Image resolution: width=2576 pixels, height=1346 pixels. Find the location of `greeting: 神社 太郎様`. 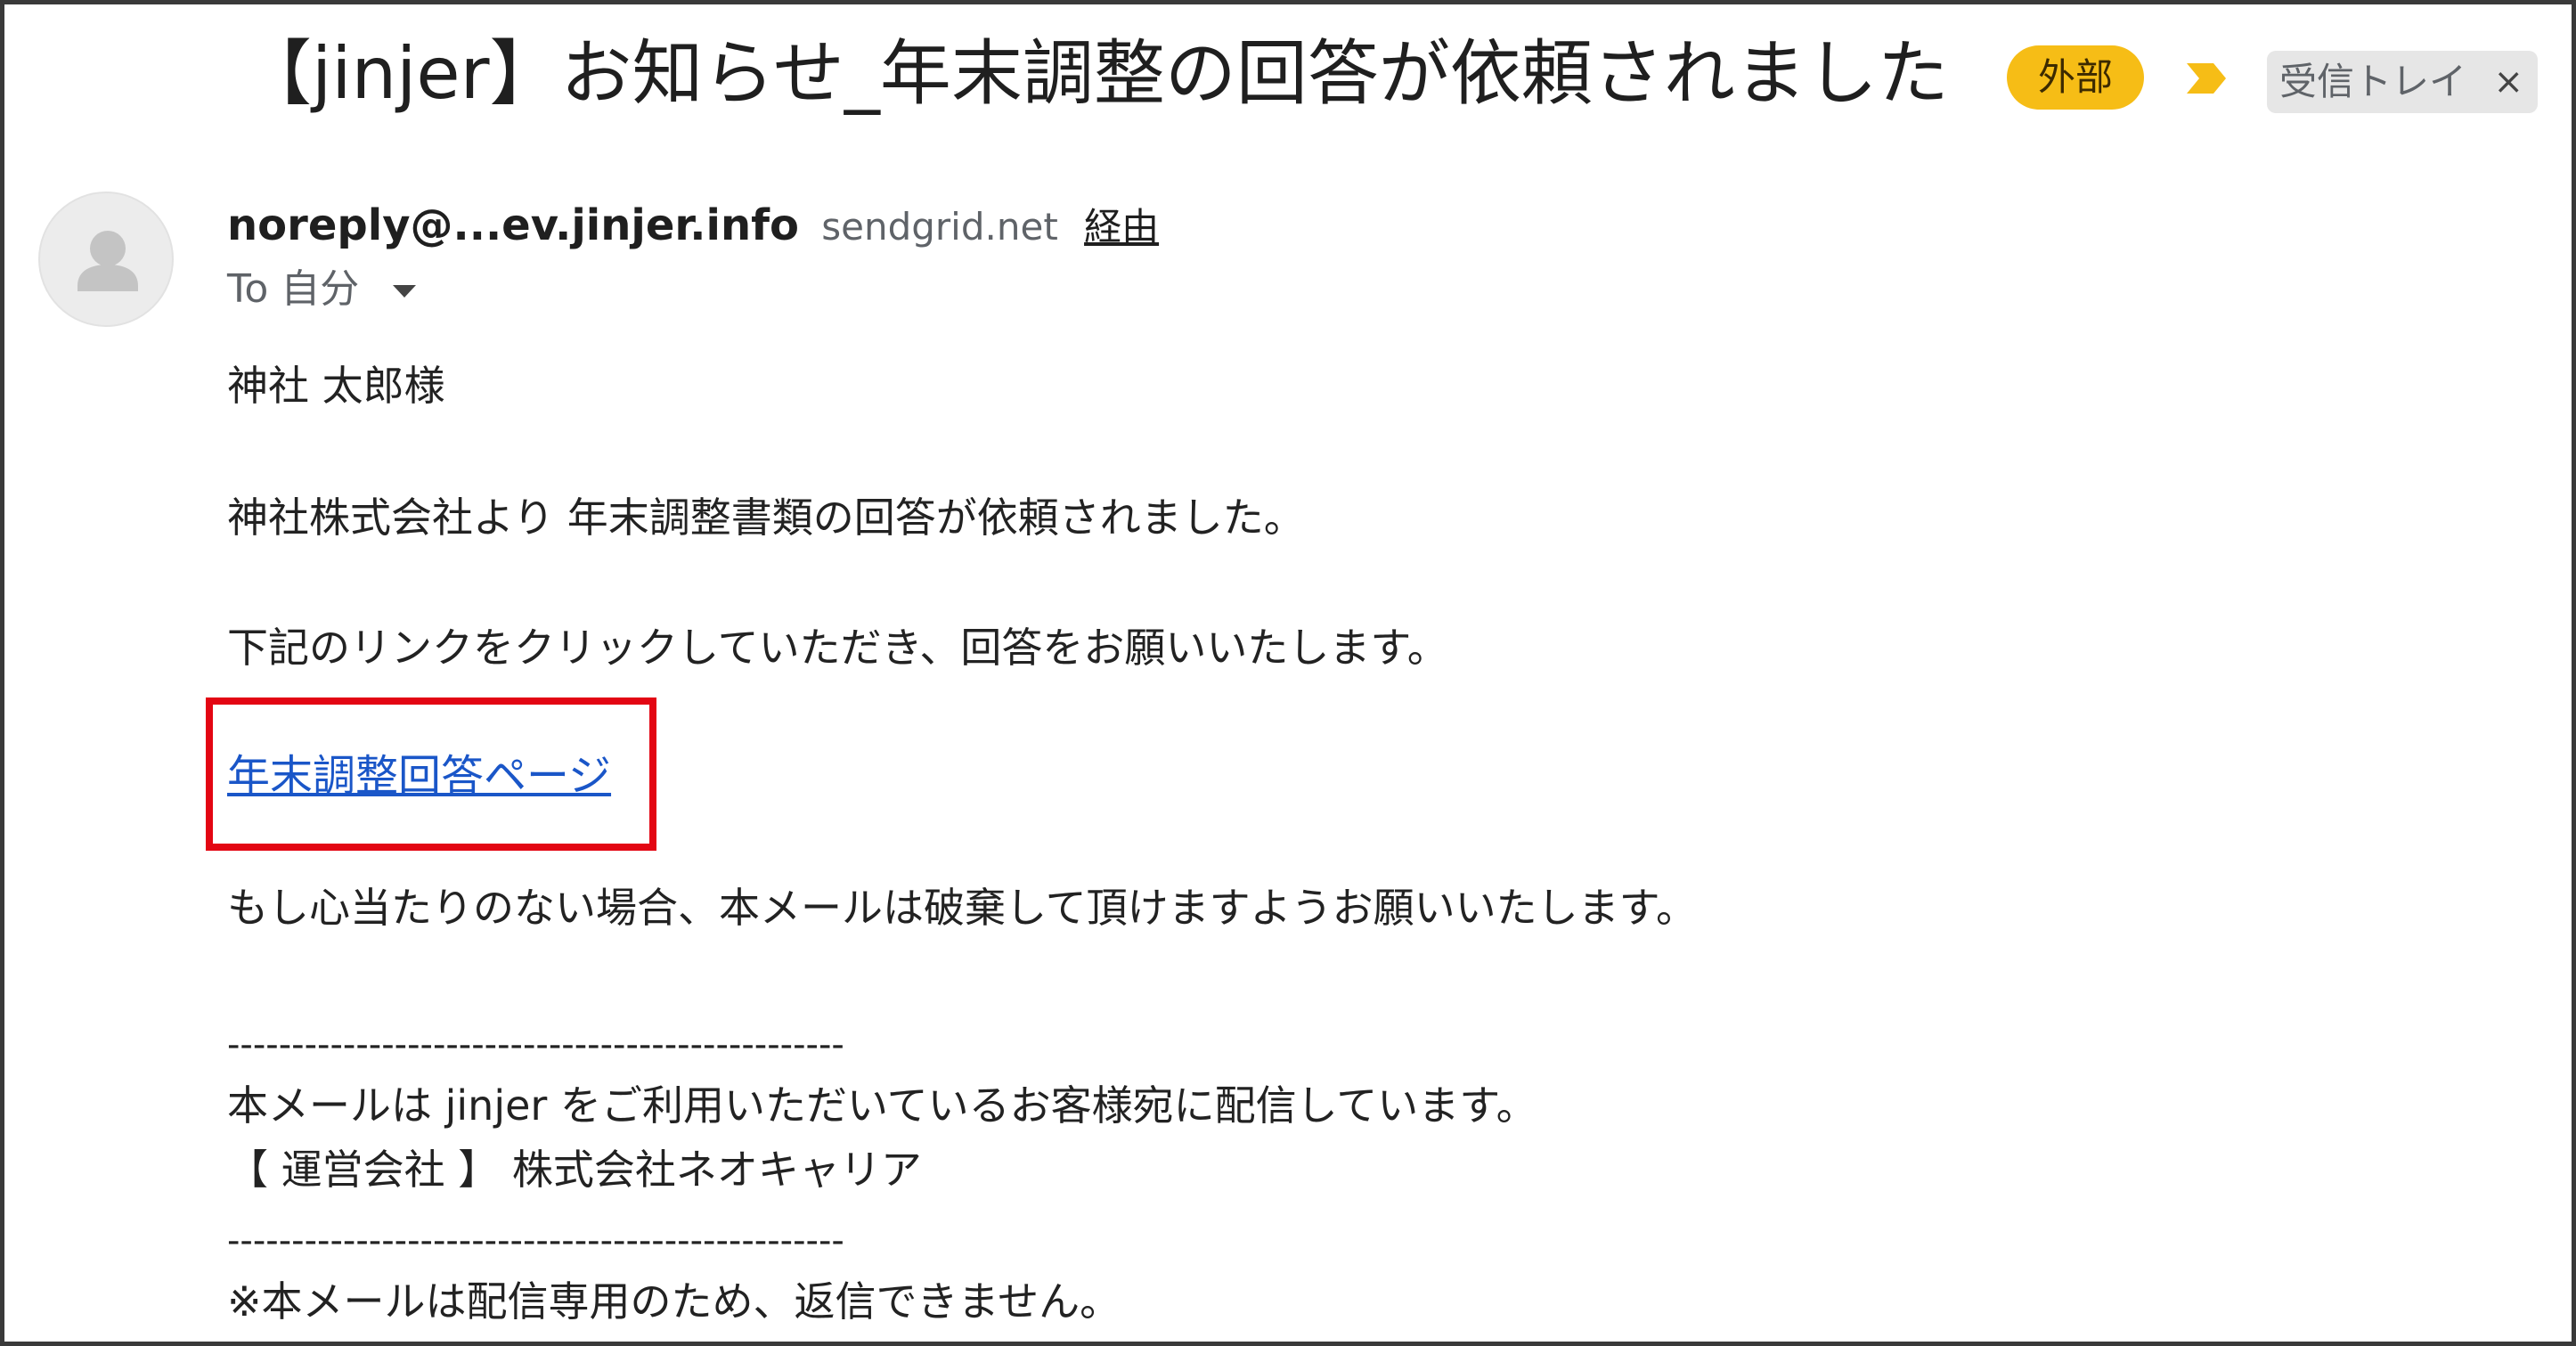

greeting: 神社 太郎様 is located at coordinates (336, 386).